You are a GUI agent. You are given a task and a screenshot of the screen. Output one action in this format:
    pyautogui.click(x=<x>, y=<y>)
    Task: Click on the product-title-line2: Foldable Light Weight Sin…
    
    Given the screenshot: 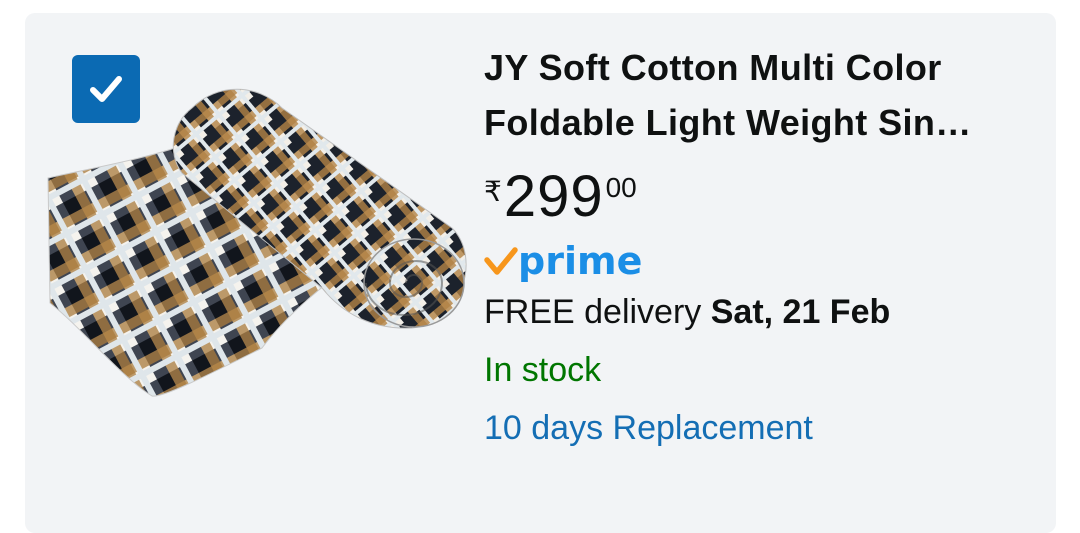 What is the action you would take?
    pyautogui.click(x=764, y=122)
    